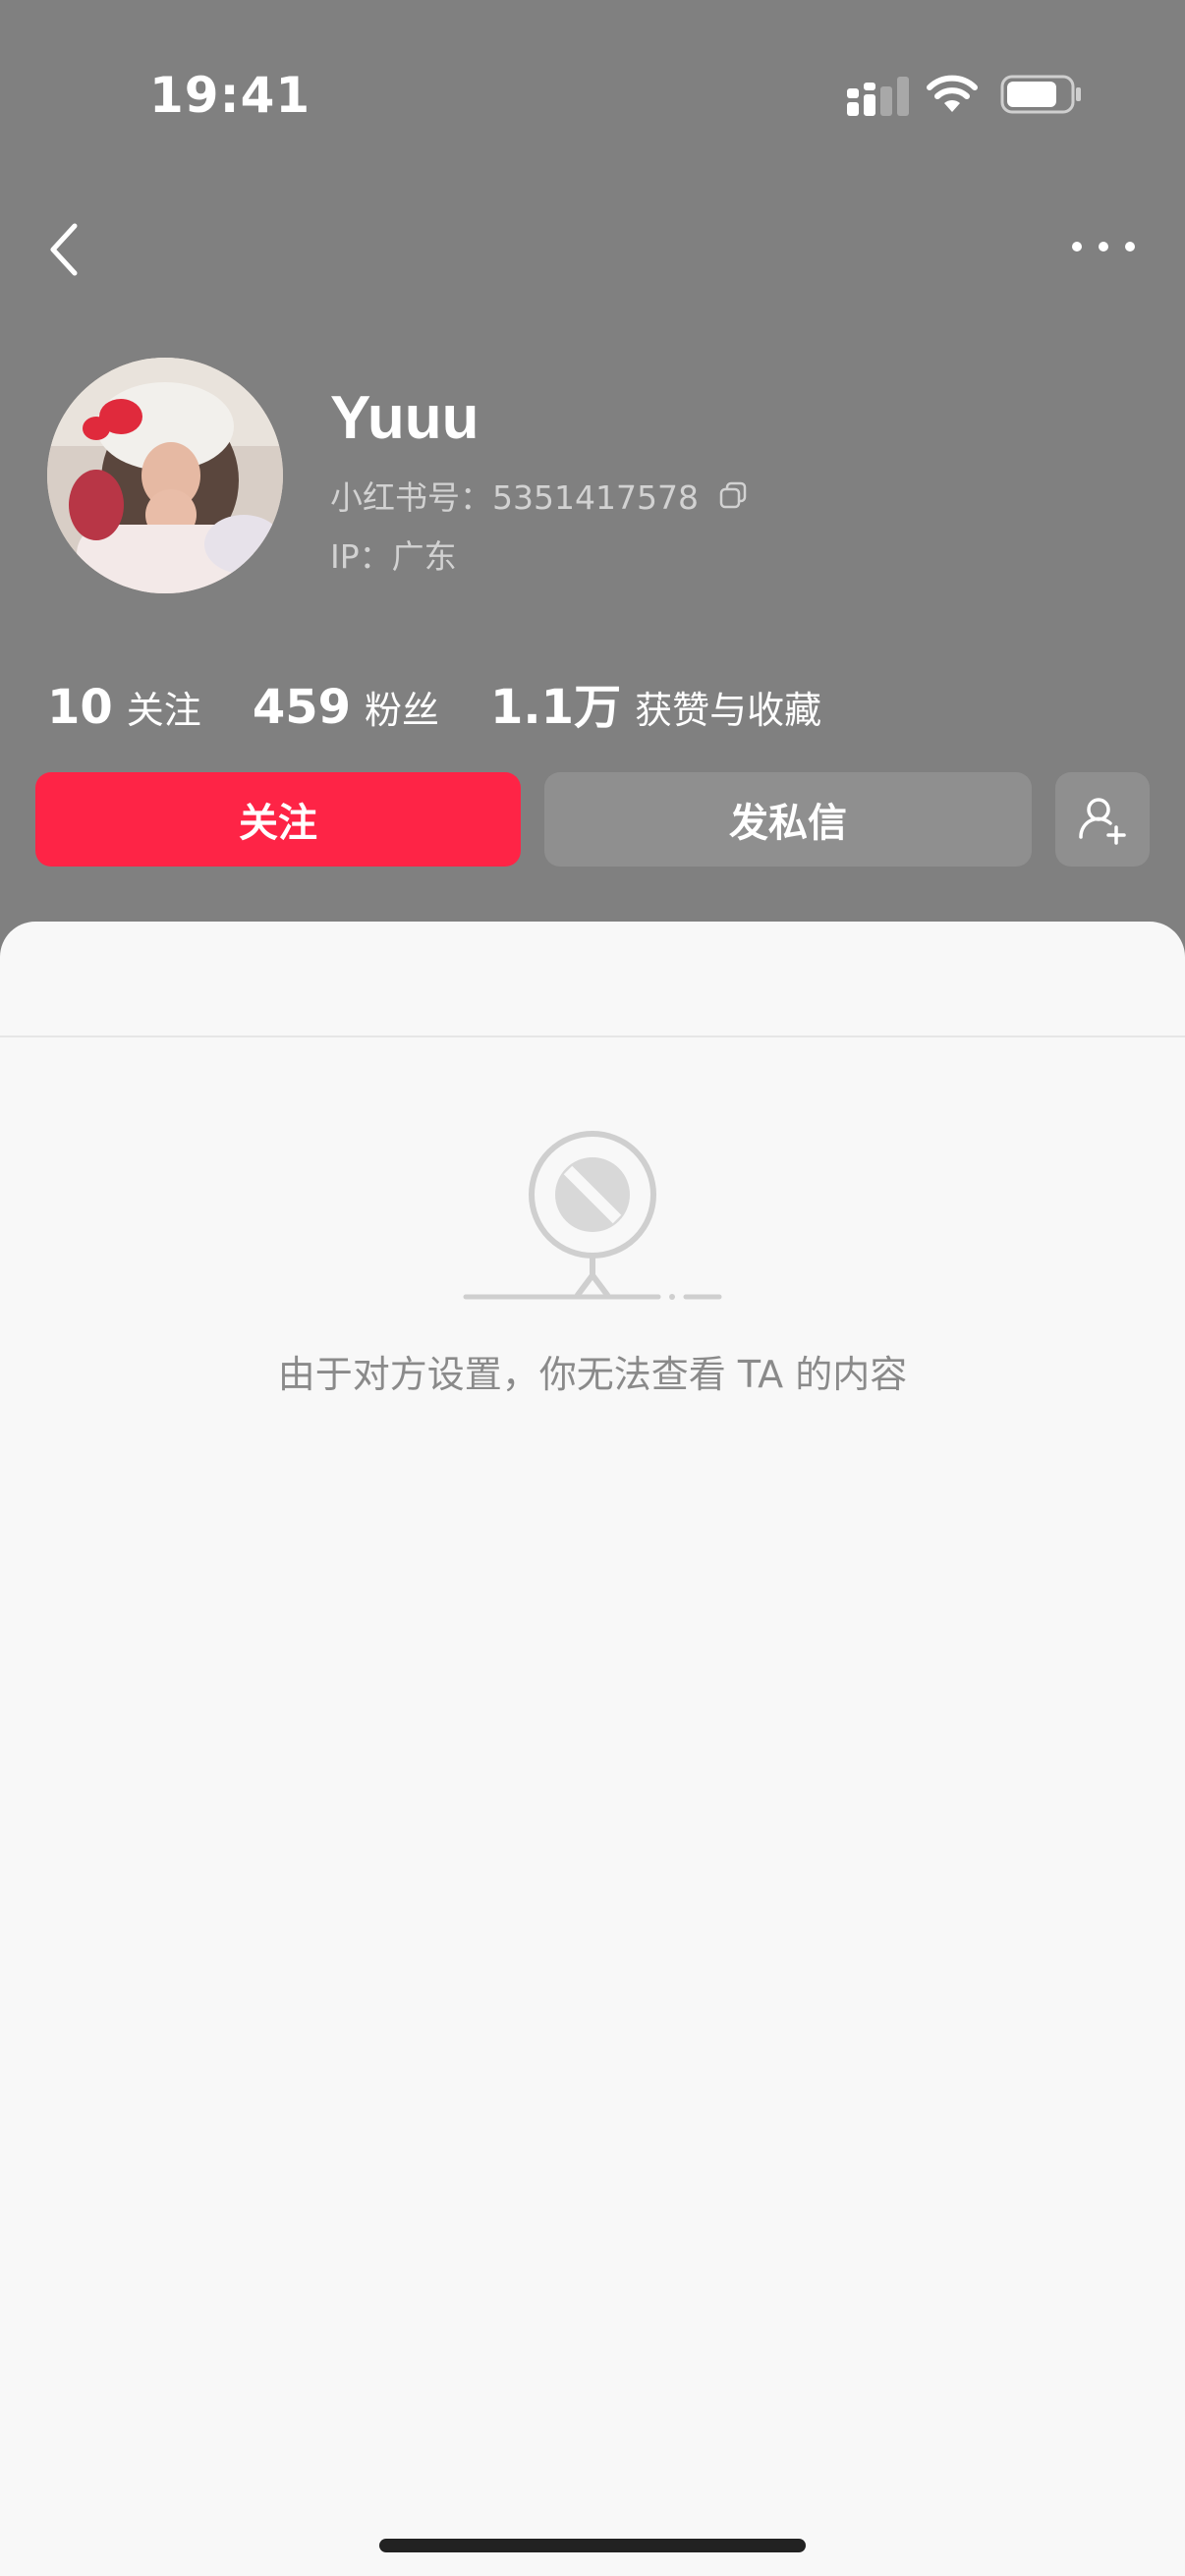 The image size is (1185, 2576). I want to click on wifi-icon, so click(953, 93).